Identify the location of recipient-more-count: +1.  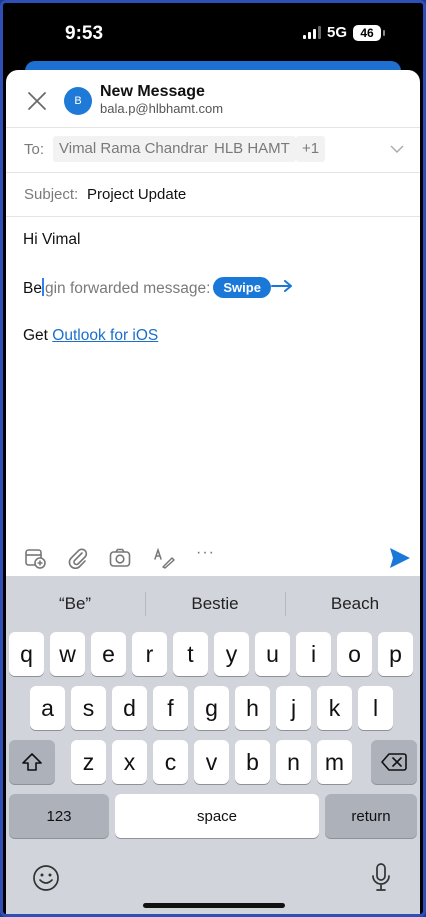
(311, 149).